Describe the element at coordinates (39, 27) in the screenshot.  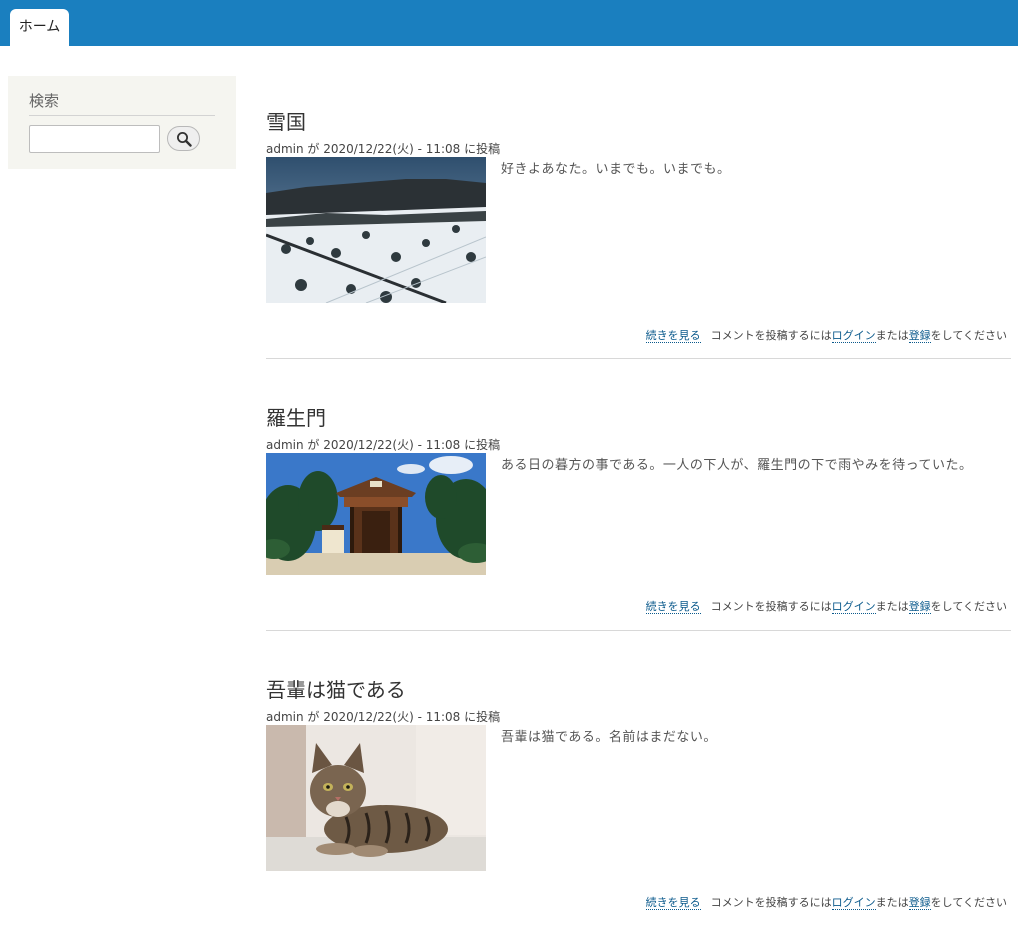
I see `tab-home: ホーム` at that location.